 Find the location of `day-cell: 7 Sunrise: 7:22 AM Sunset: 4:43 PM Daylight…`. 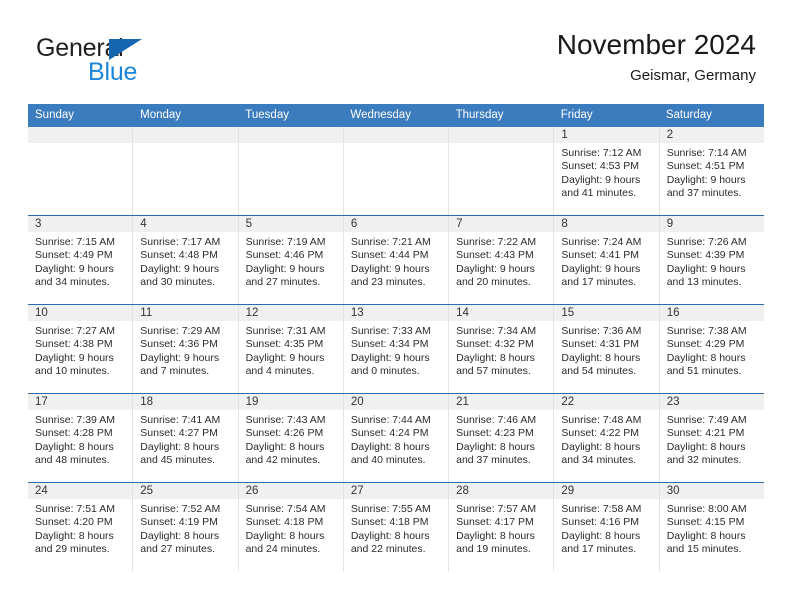

day-cell: 7 Sunrise: 7:22 AM Sunset: 4:43 PM Daylight… is located at coordinates (502, 260).